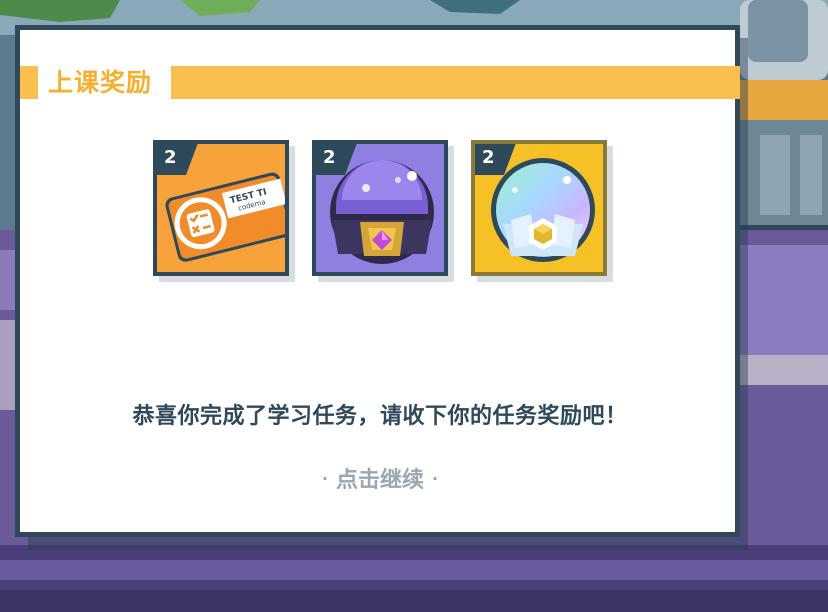 The image size is (828, 612). What do you see at coordinates (221, 208) in the screenshot?
I see `reward-tile: TEST TI codema 2` at bounding box center [221, 208].